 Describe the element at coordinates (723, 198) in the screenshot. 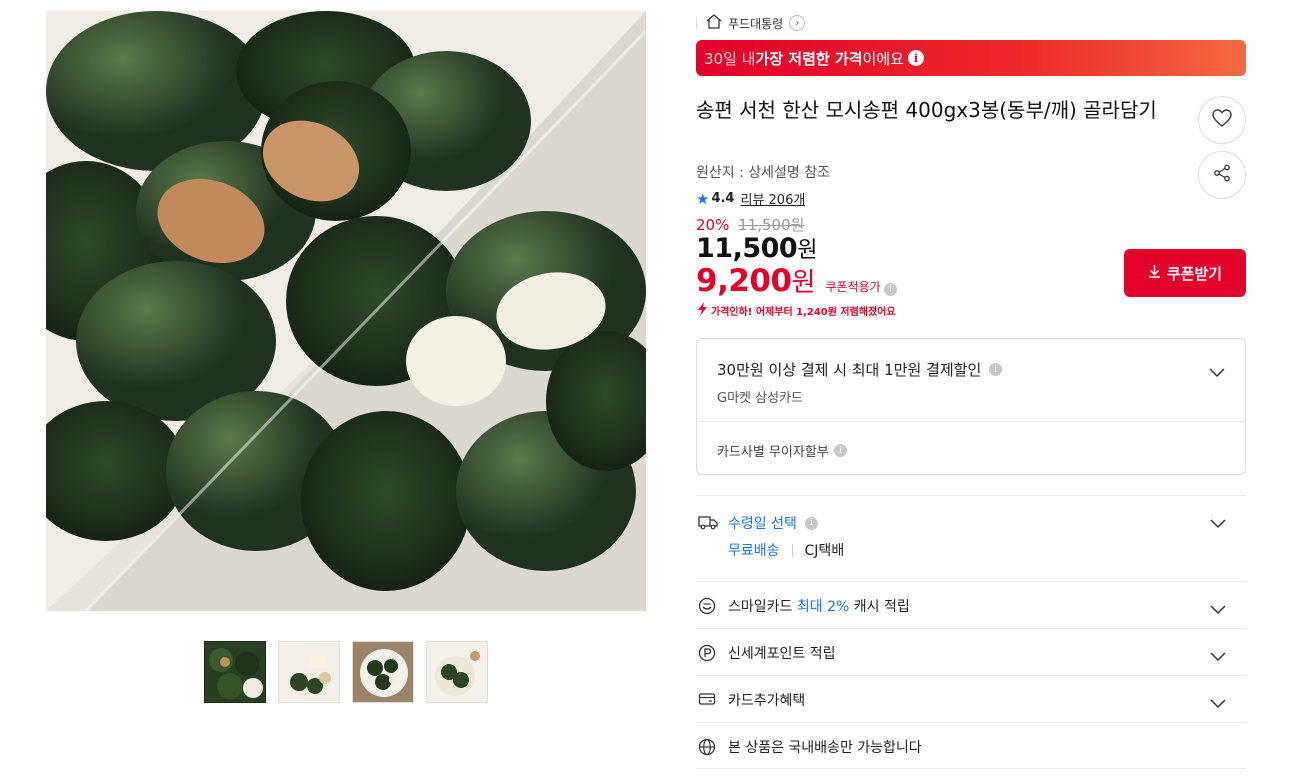

I see `rating-score: 4.4` at that location.